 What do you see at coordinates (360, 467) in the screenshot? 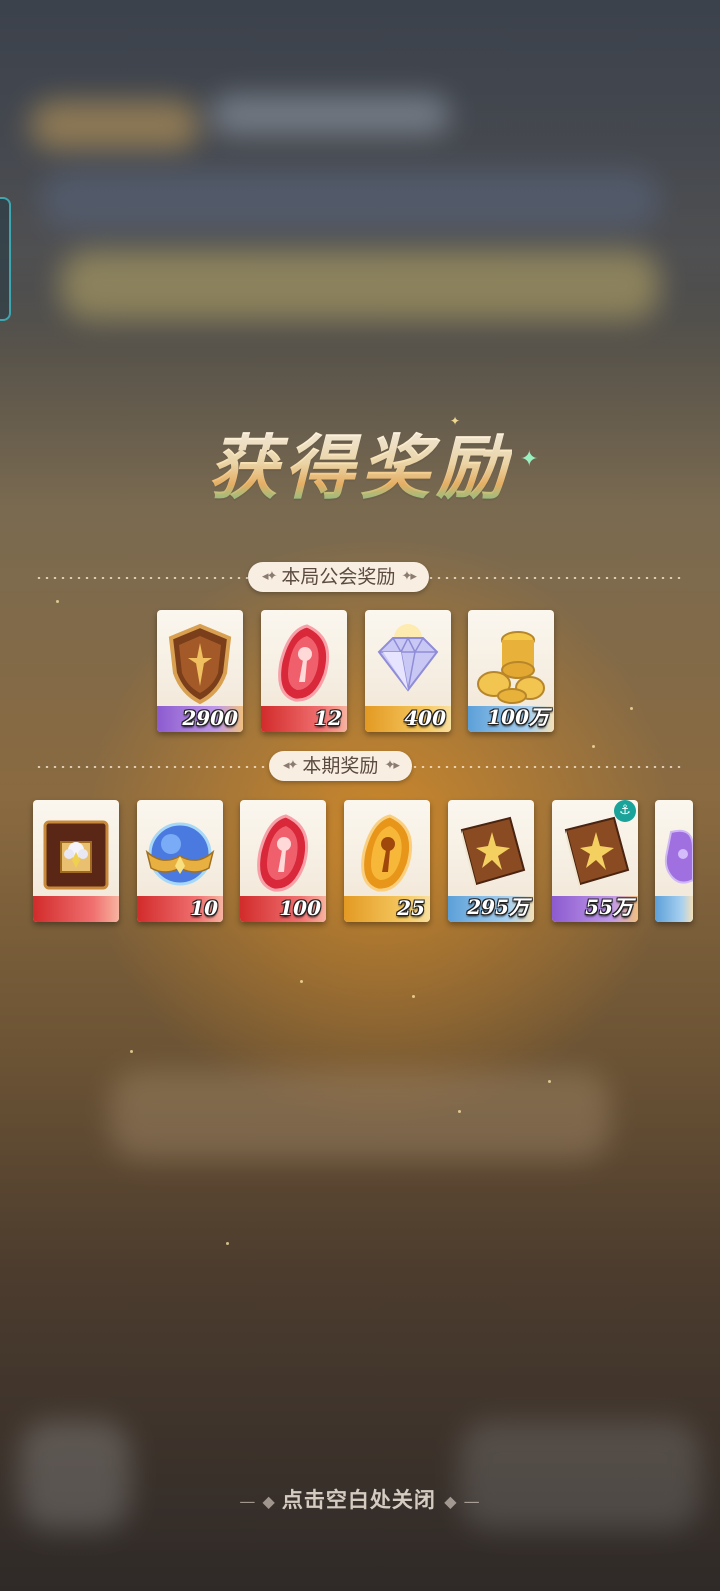
I see `page-title: 获得奖励` at bounding box center [360, 467].